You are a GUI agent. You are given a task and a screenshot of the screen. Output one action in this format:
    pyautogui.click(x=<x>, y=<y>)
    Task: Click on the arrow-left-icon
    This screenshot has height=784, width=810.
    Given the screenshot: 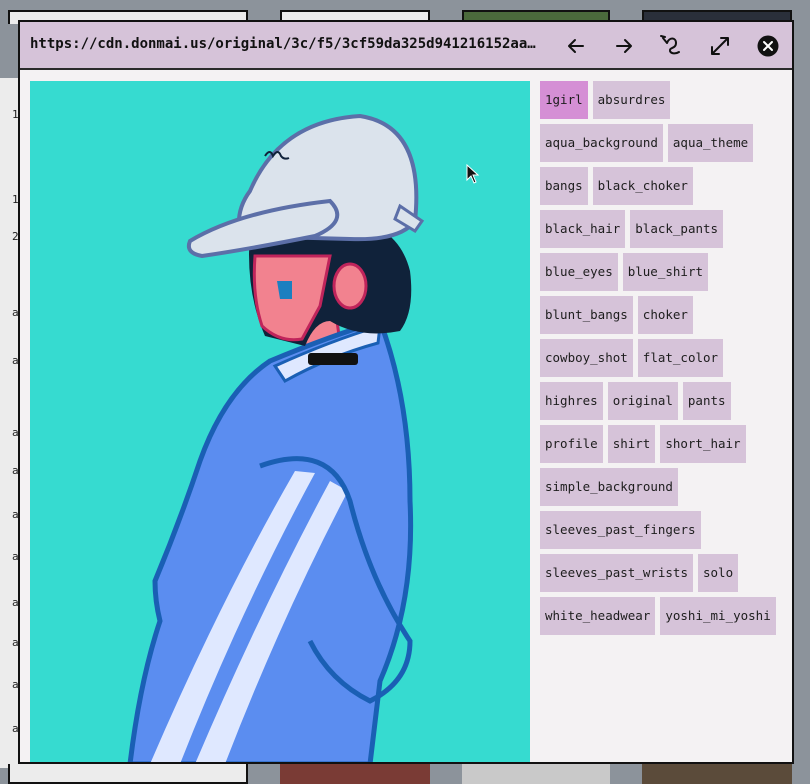 What is the action you would take?
    pyautogui.click(x=576, y=46)
    